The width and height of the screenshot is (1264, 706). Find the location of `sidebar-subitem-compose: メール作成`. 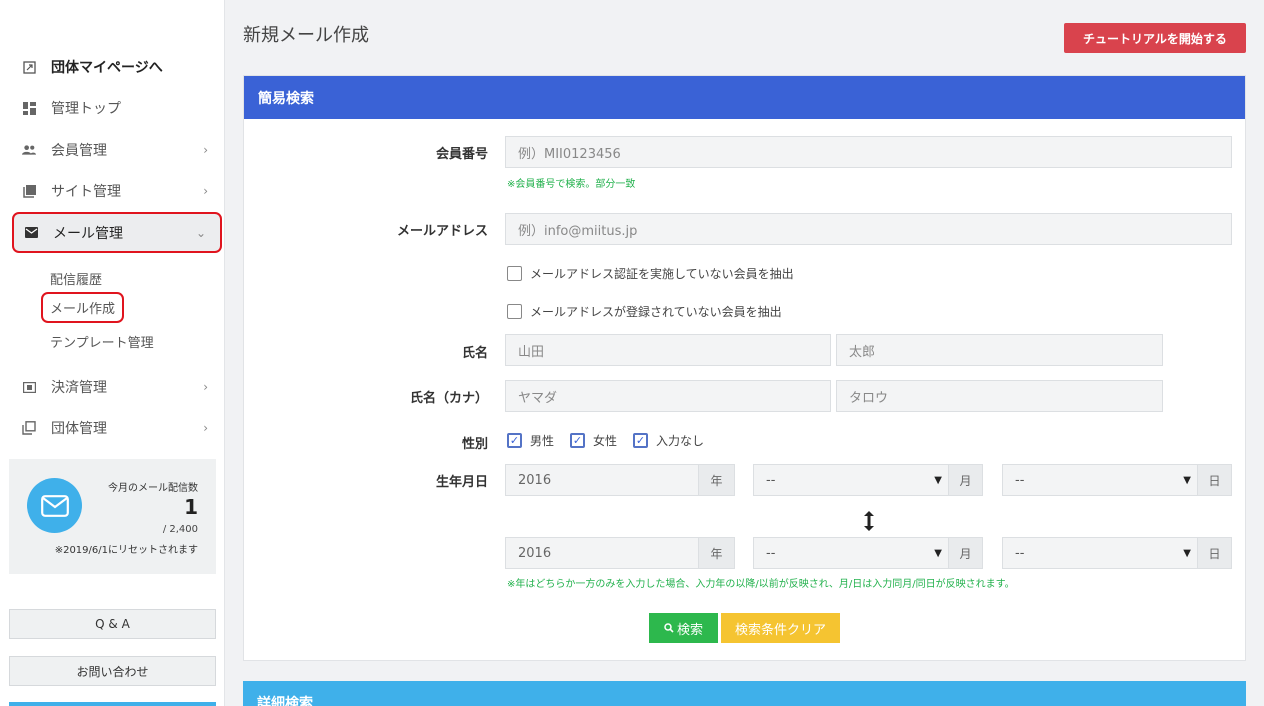

sidebar-subitem-compose: メール作成 is located at coordinates (83, 307).